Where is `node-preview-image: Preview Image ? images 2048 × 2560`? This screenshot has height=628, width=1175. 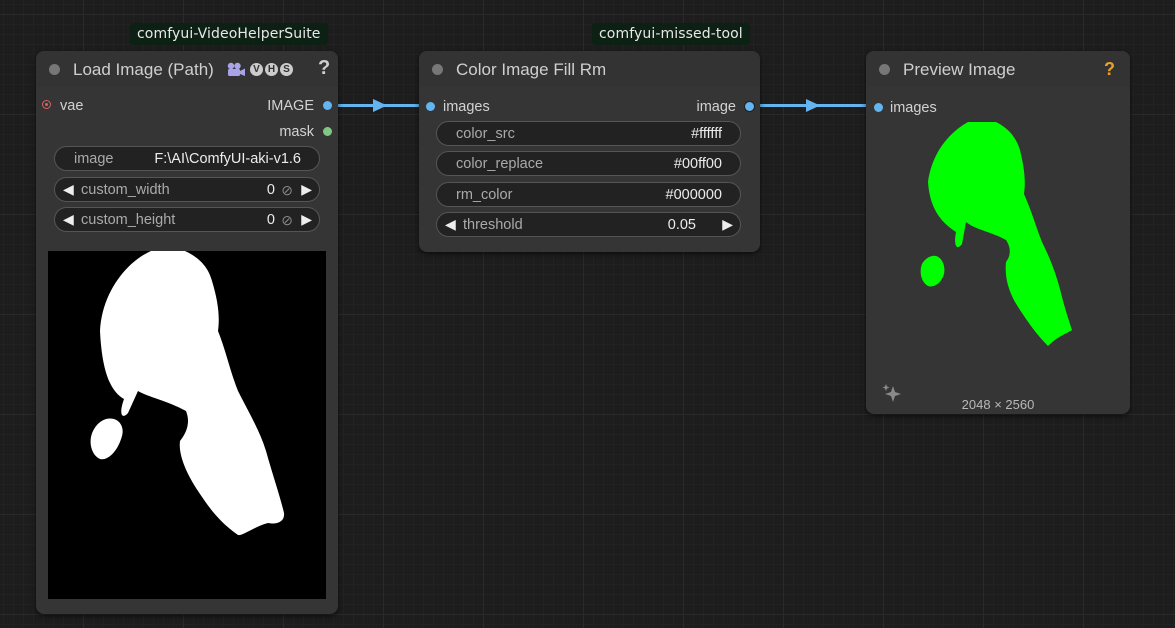 node-preview-image: Preview Image ? images 2048 × 2560 is located at coordinates (998, 232).